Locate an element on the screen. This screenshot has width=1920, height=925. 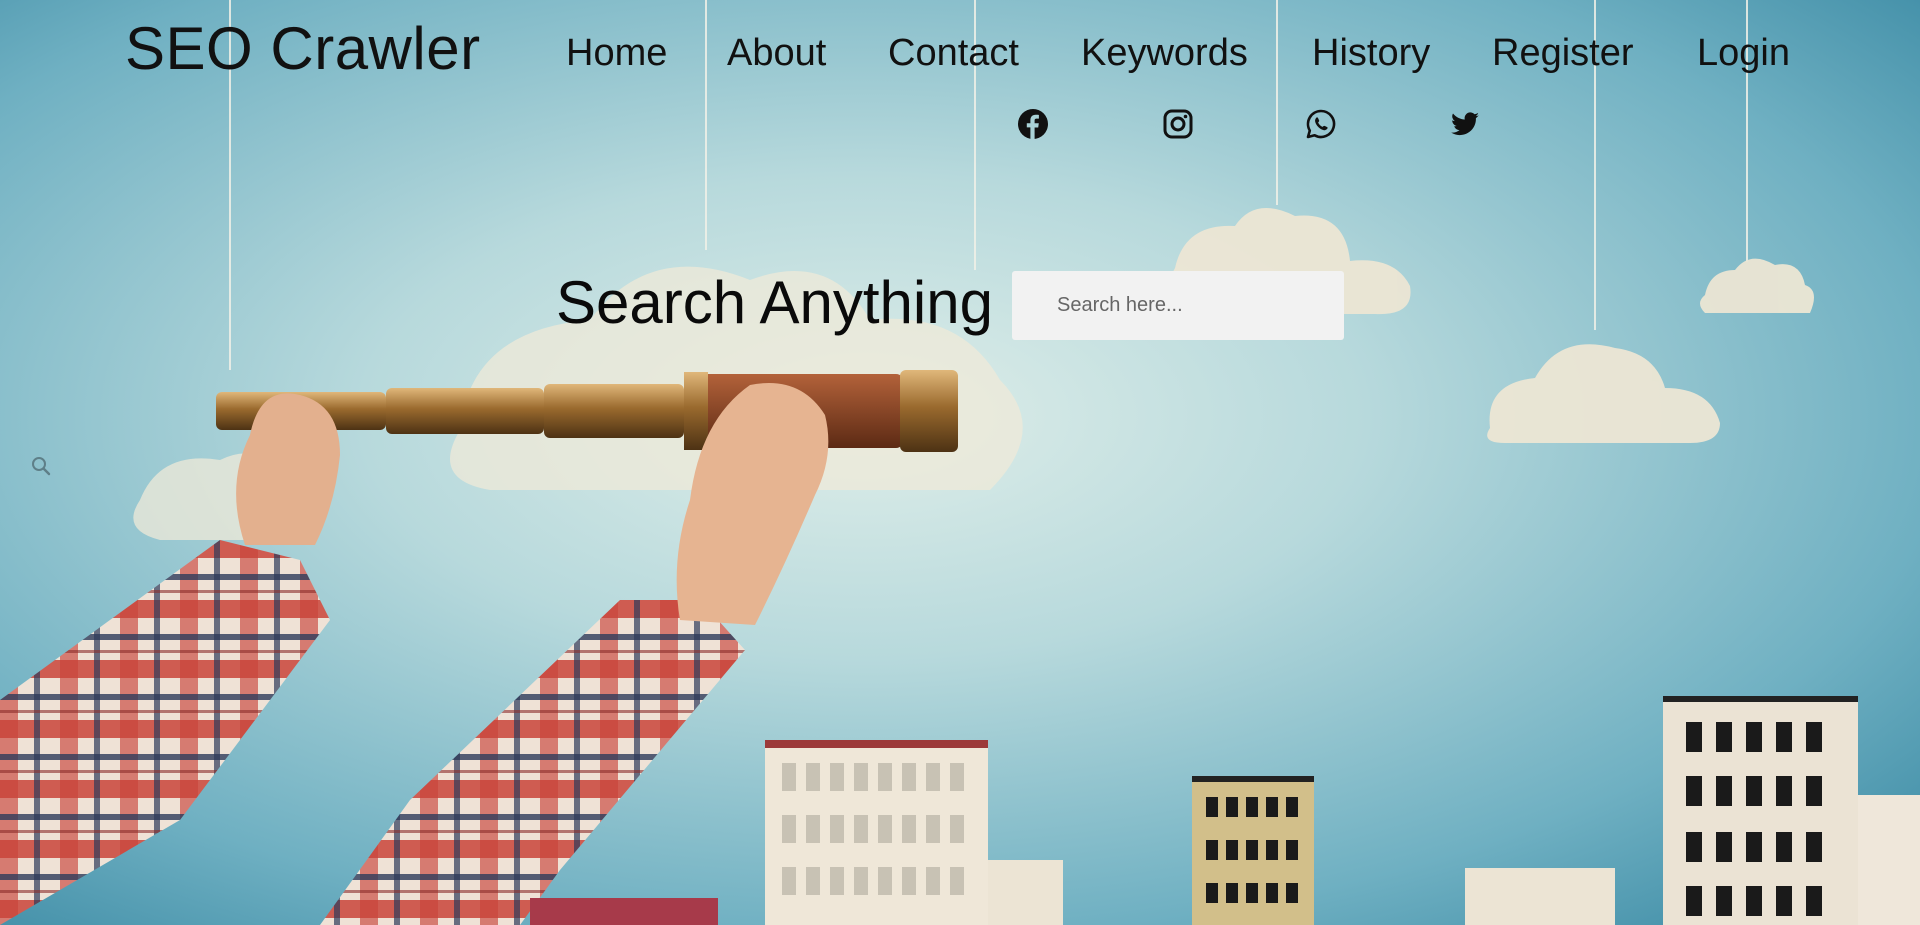
nav-about-link: About is located at coordinates (776, 53).